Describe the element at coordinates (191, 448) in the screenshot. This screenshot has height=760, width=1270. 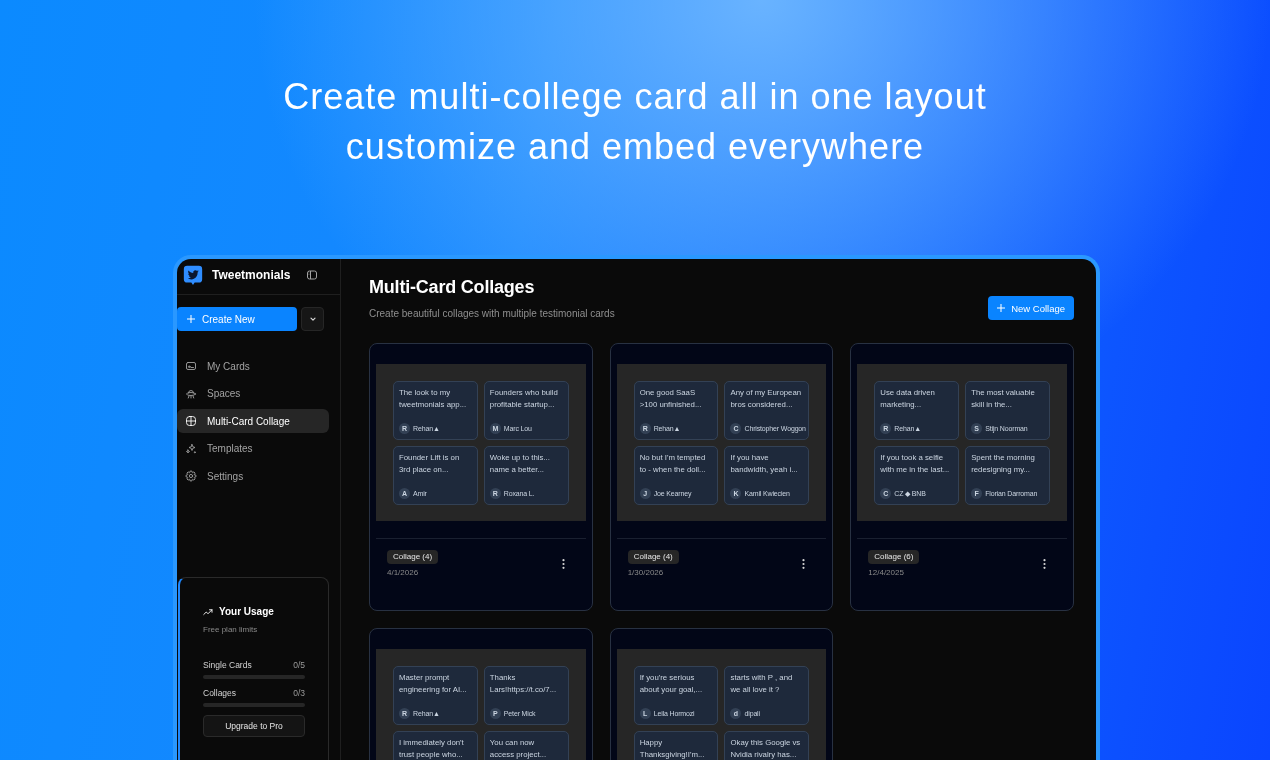
I see `sparkles-icon` at that location.